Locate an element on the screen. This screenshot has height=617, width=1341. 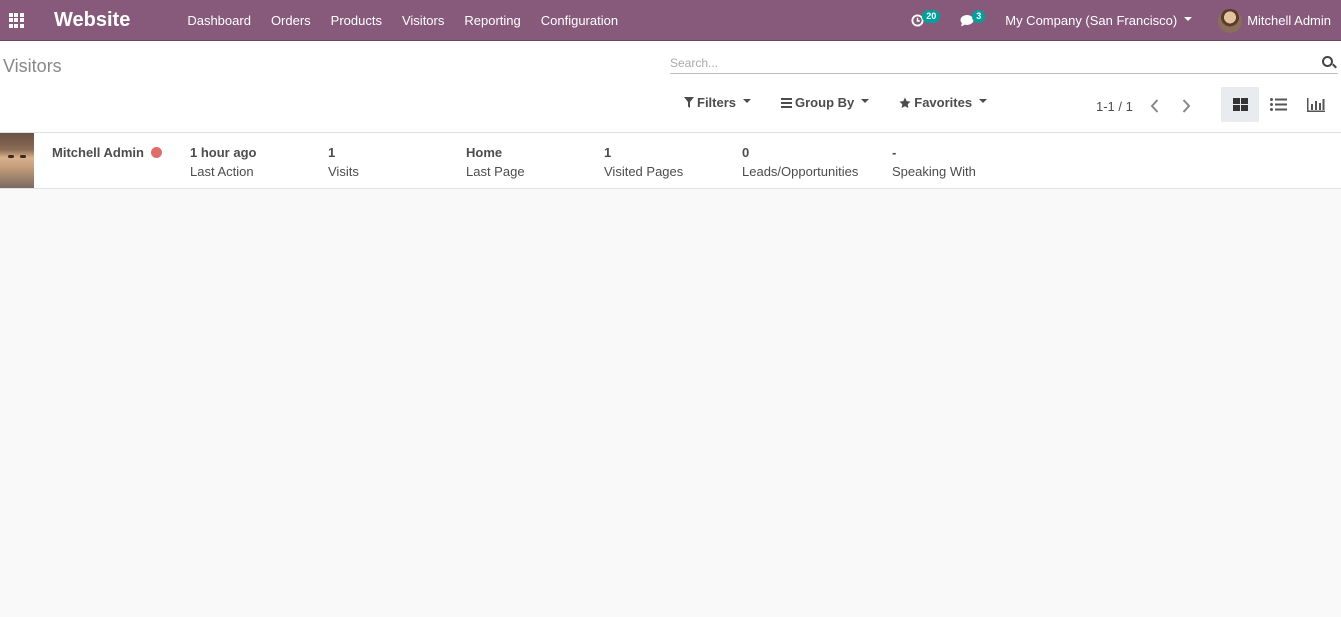
page-title: Visitors is located at coordinates (32, 66).